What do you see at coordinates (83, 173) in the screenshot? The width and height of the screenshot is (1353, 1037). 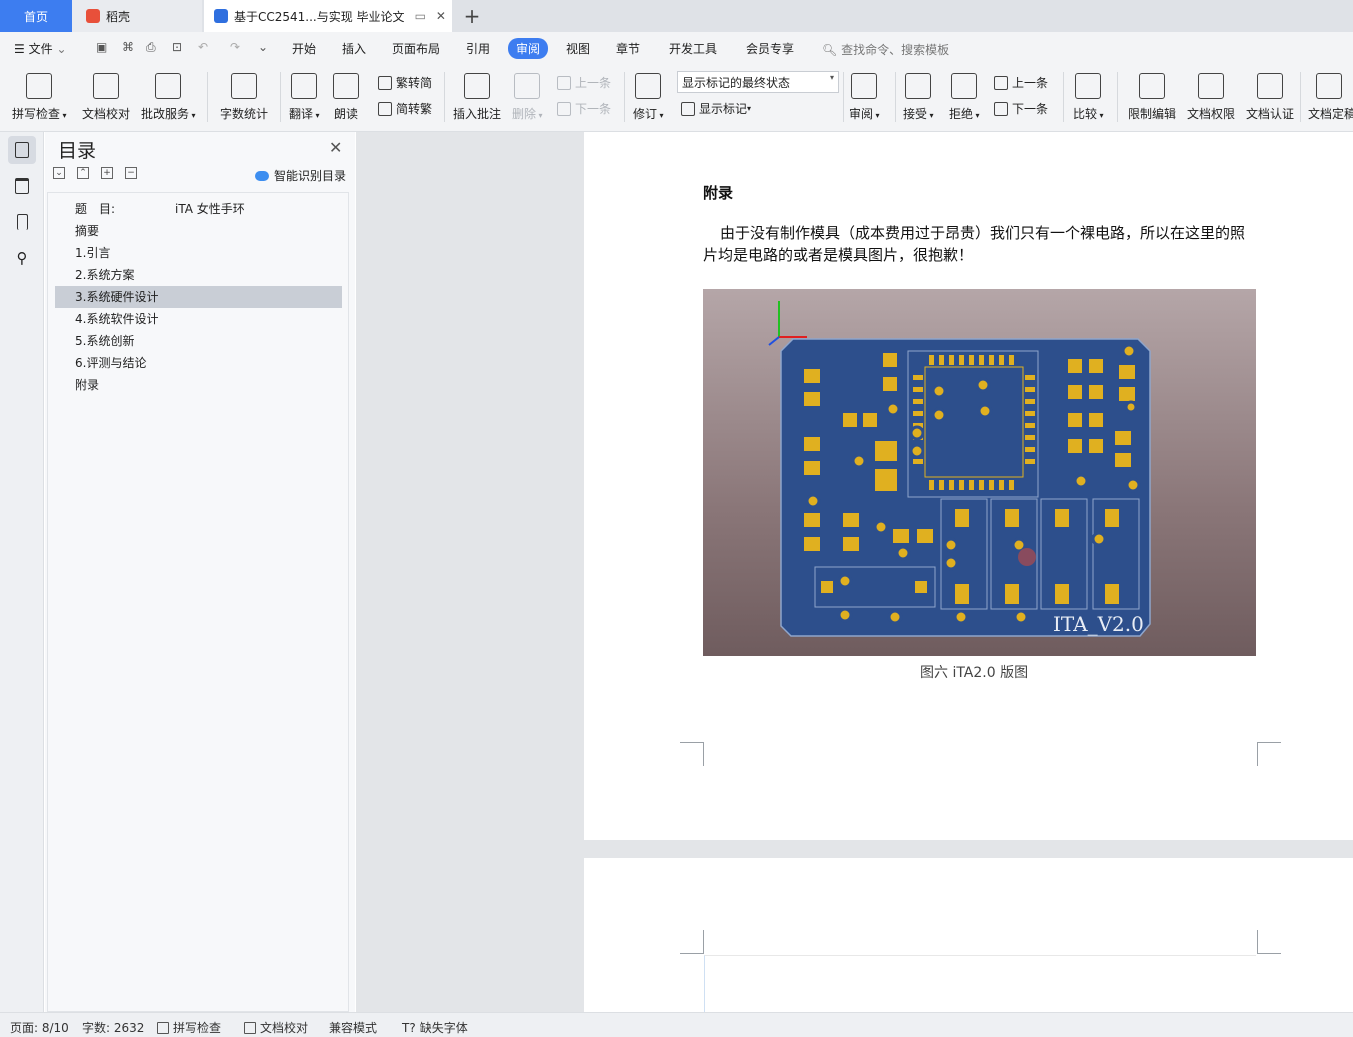 I see `collapse-up-icon: ⌃` at bounding box center [83, 173].